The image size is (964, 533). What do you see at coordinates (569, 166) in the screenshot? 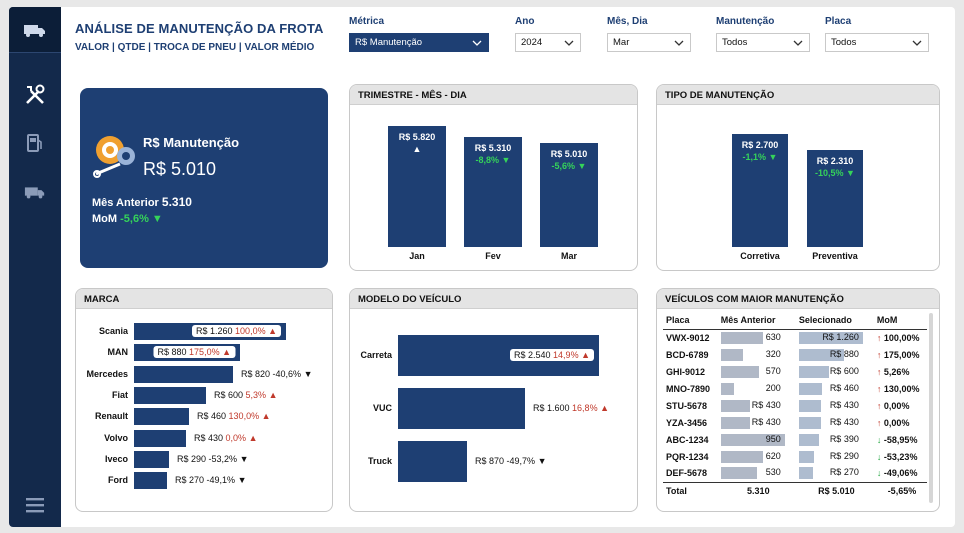
I see `trimestre-bar-delta: -5,6% ▼` at bounding box center [569, 166].